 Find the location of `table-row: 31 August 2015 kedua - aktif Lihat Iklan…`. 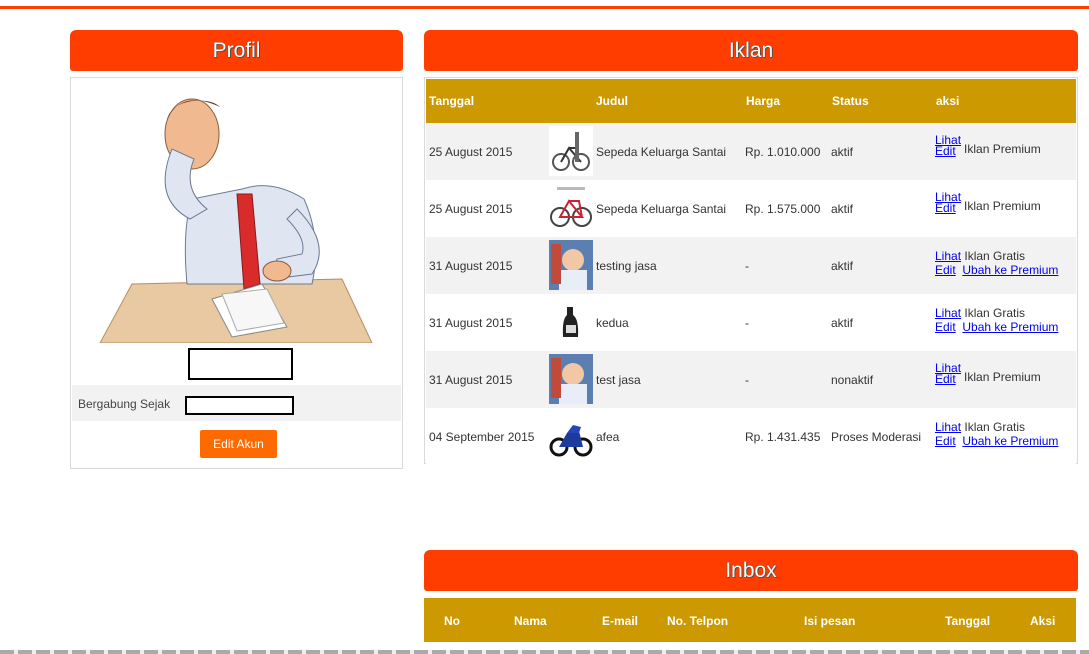

table-row: 31 August 2015 kedua - aktif Lihat Iklan… is located at coordinates (751, 322).